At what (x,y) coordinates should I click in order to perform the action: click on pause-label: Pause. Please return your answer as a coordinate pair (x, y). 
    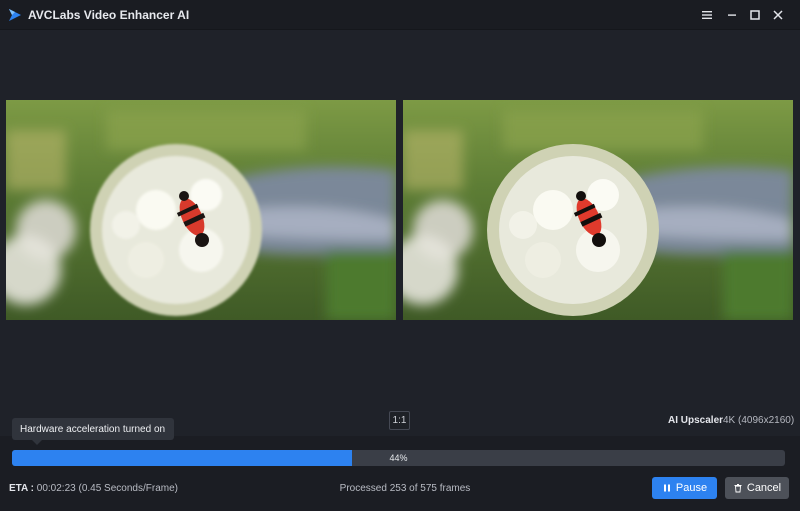
    Looking at the image, I should click on (691, 488).